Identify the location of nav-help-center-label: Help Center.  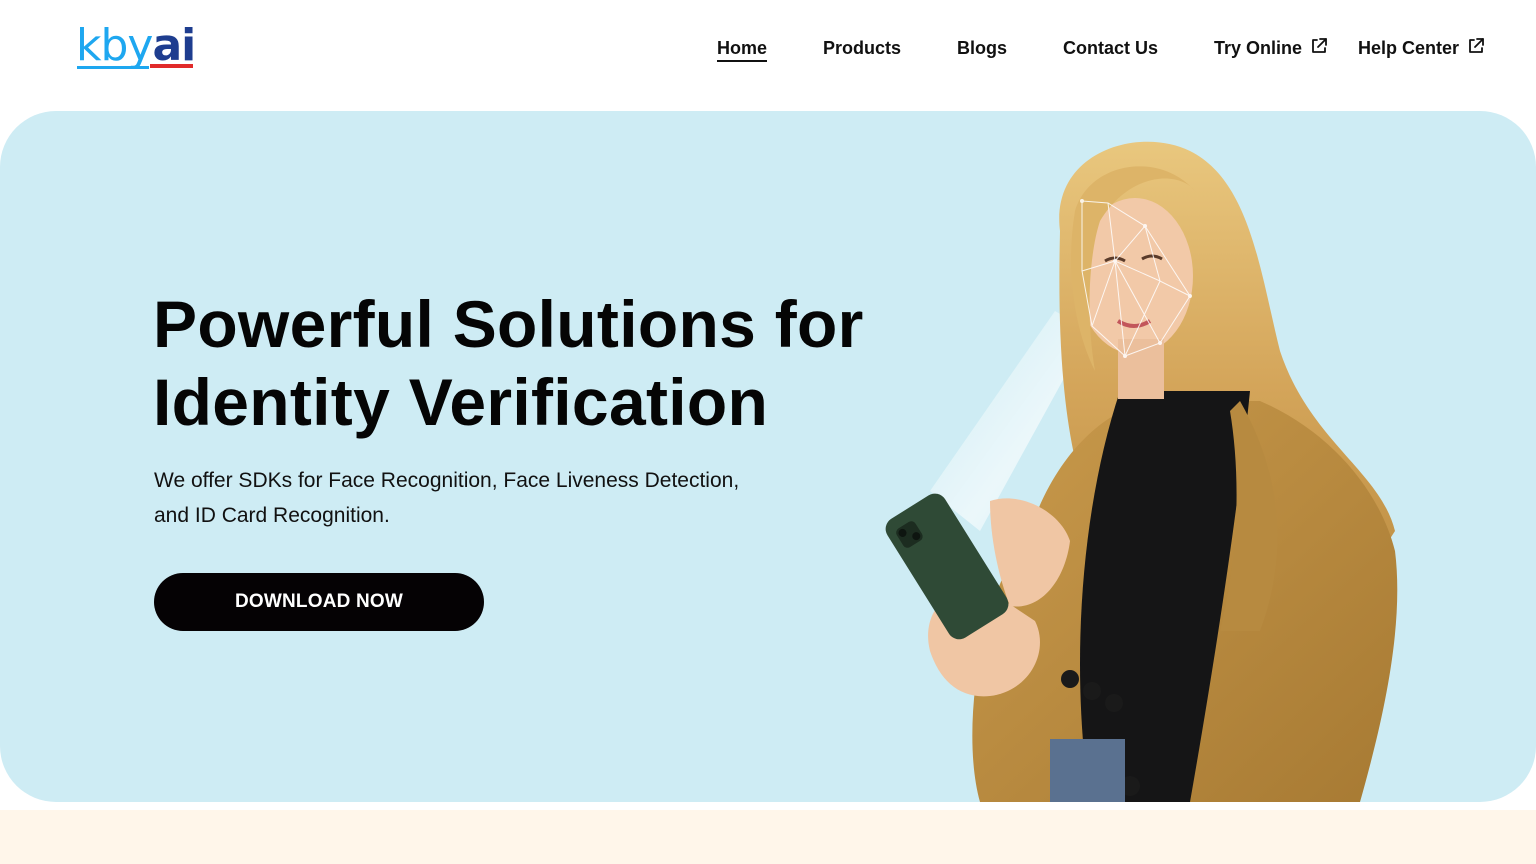
(1409, 48).